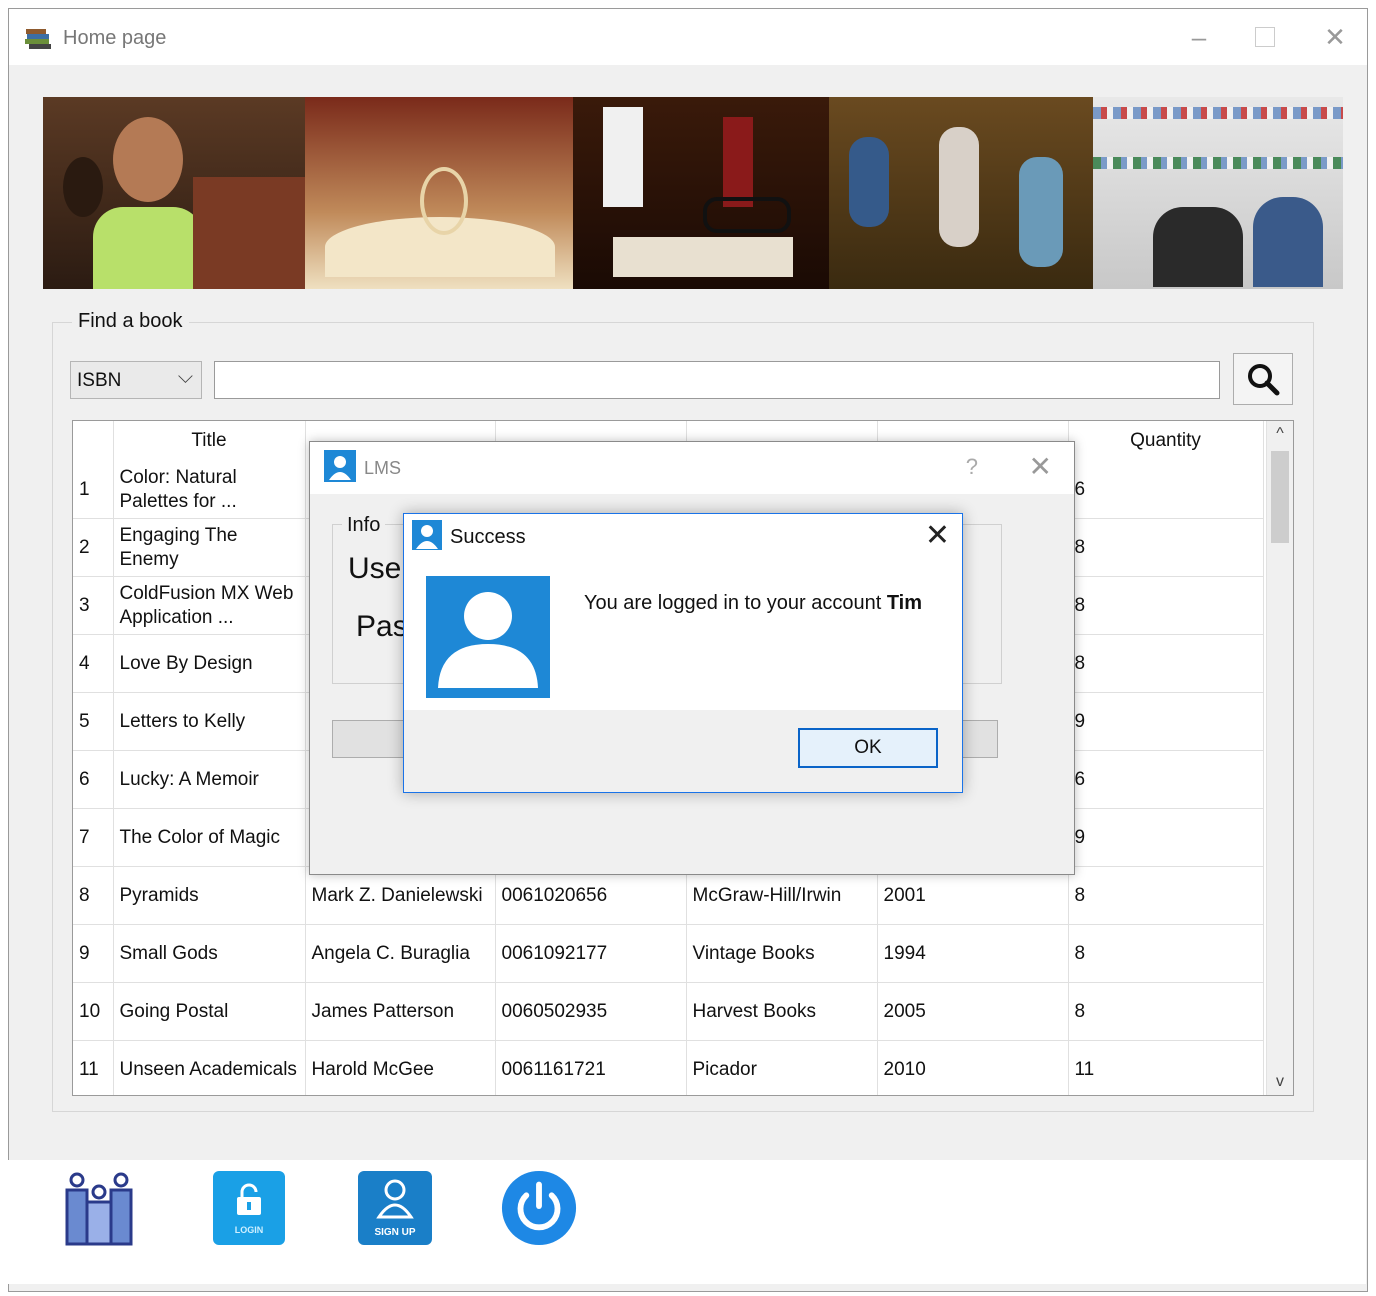 Image resolution: width=1376 pixels, height=1296 pixels. Describe the element at coordinates (209, 779) in the screenshot. I see `book-title-cell: Lucky: A Memoir` at that location.